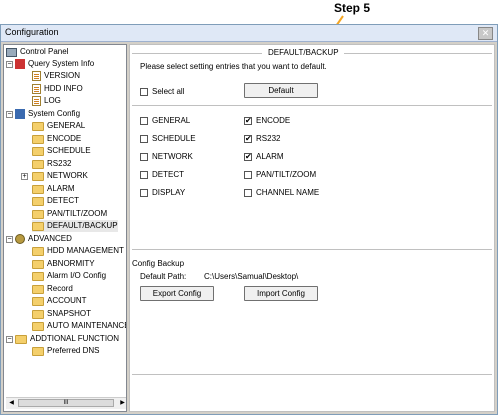 The height and width of the screenshot is (417, 500). Describe the element at coordinates (24, 176) in the screenshot. I see `expand-toggle: +` at that location.